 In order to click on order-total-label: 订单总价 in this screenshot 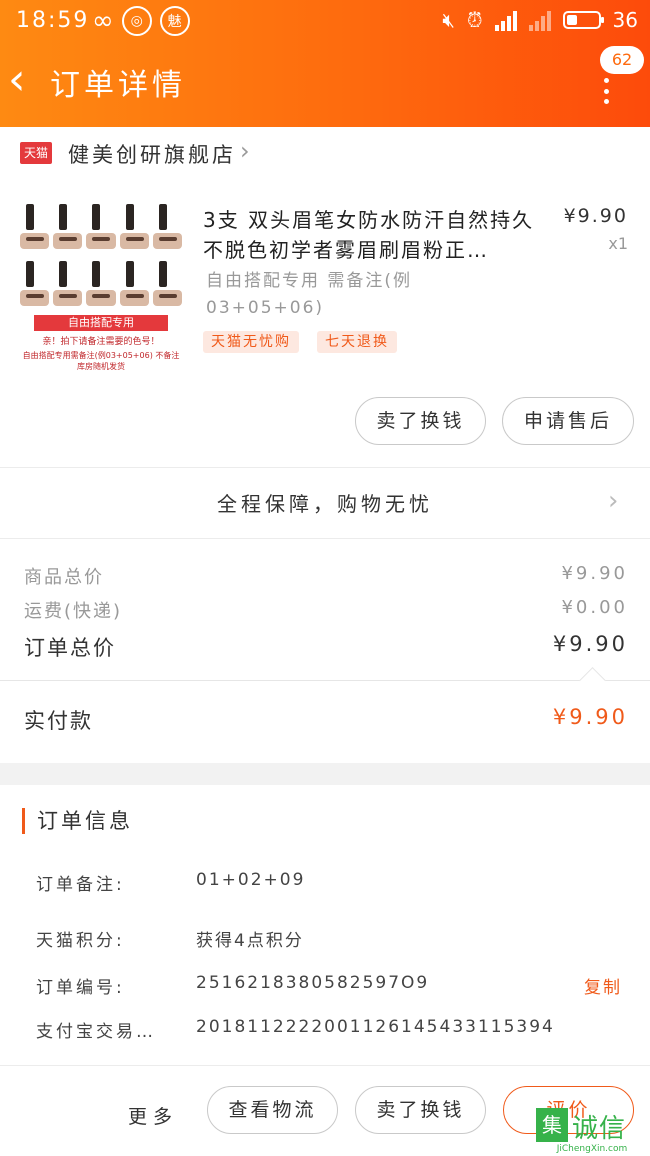, I will do `click(70, 648)`.